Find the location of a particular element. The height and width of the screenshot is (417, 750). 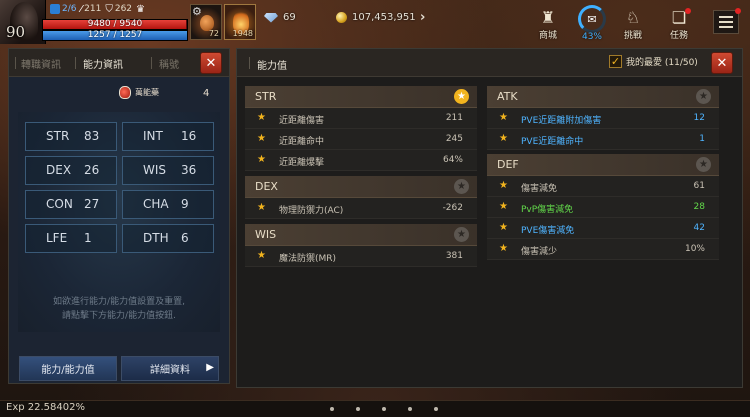

stat-int: INT 16 is located at coordinates (168, 136).